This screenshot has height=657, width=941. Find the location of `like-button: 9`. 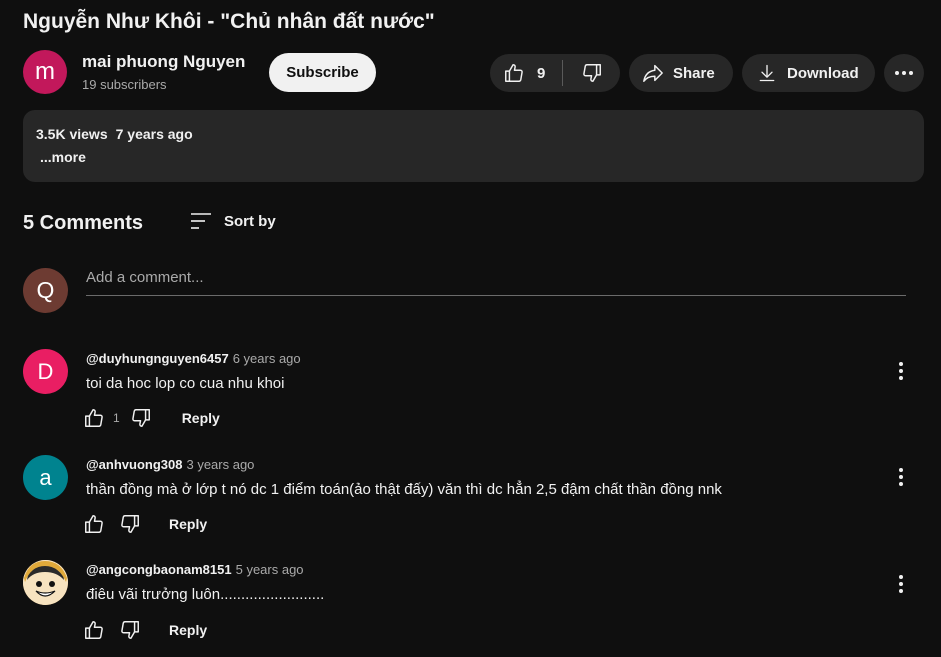

like-button: 9 is located at coordinates (526, 73).